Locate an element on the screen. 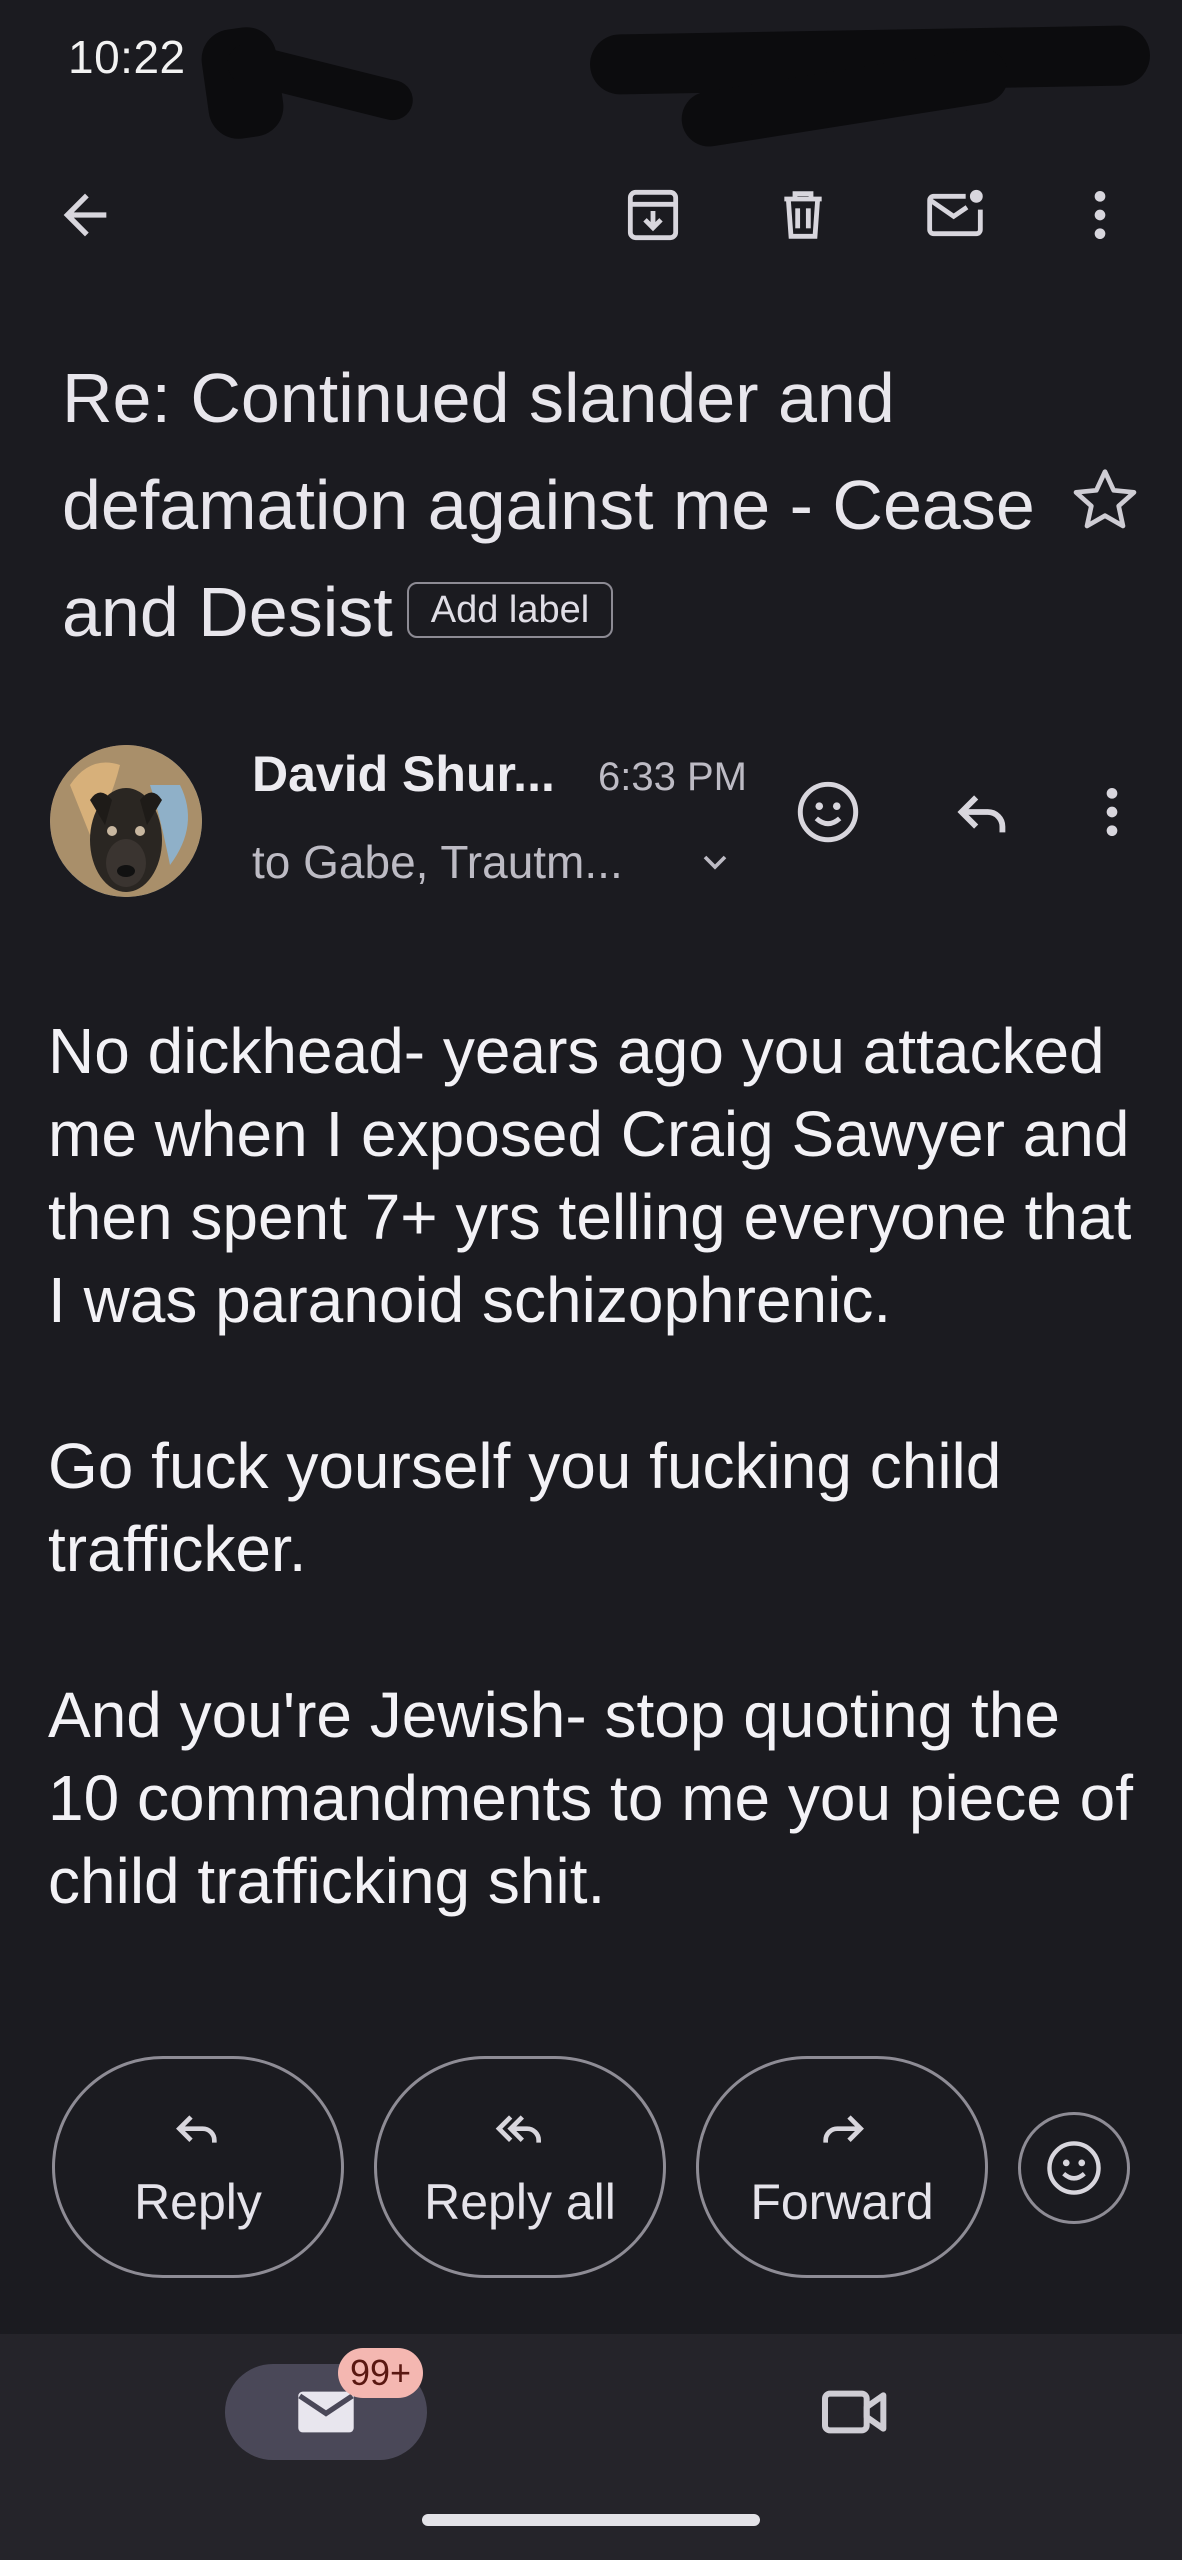 The image size is (1182, 2560). react-emoji-button is located at coordinates (1074, 2168).